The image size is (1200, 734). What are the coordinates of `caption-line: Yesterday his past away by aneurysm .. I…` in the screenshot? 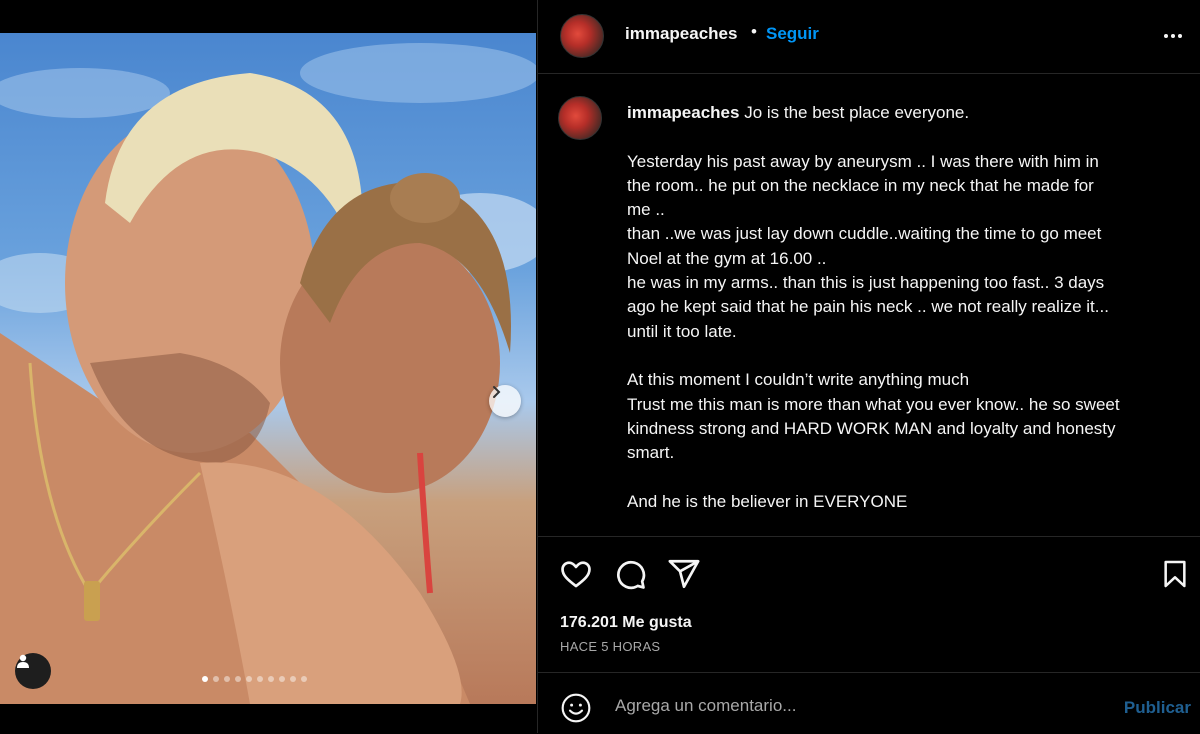 It's located at (863, 161).